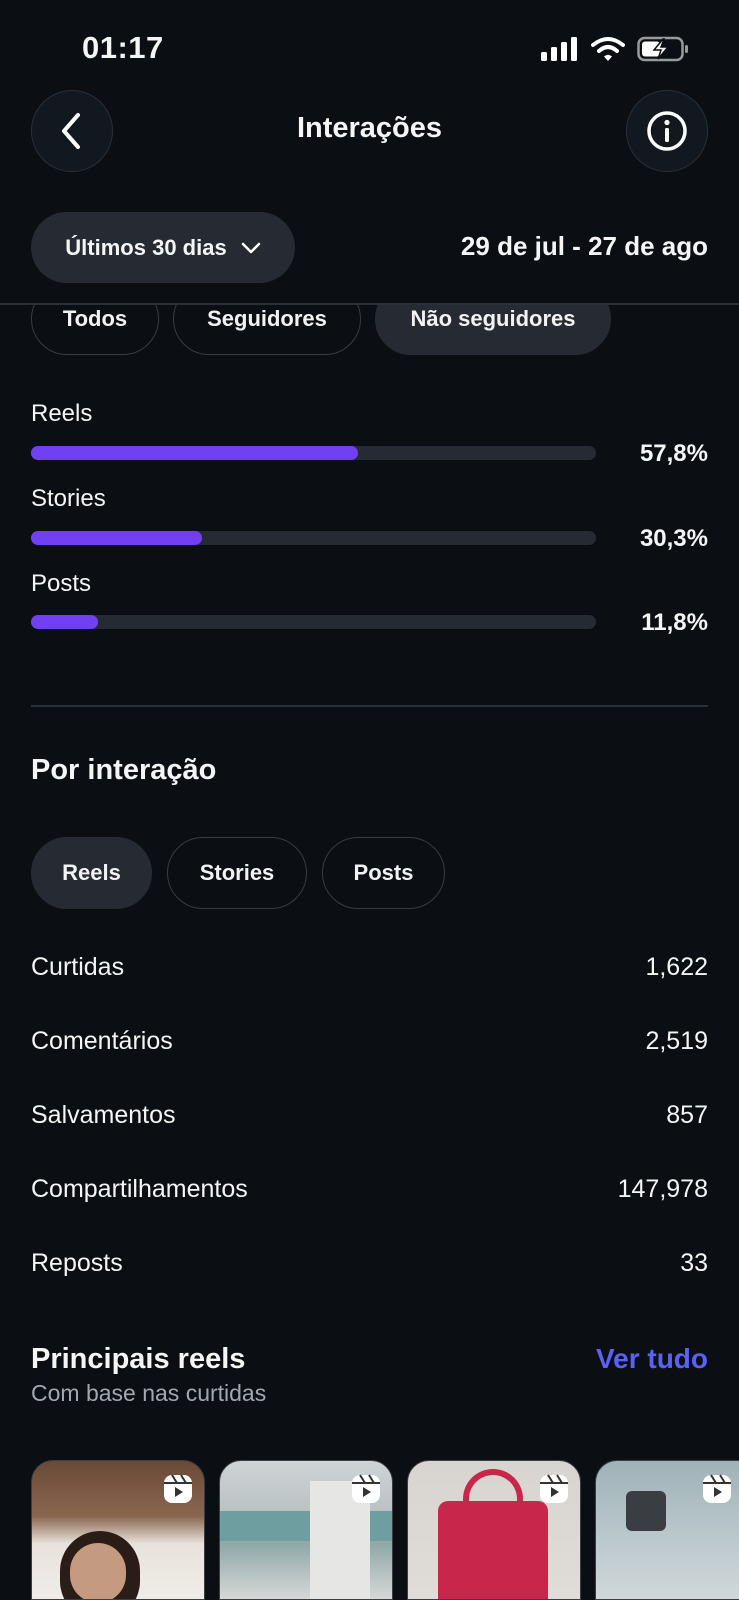 The height and width of the screenshot is (1600, 739). I want to click on tab-label: Stories, so click(237, 872).